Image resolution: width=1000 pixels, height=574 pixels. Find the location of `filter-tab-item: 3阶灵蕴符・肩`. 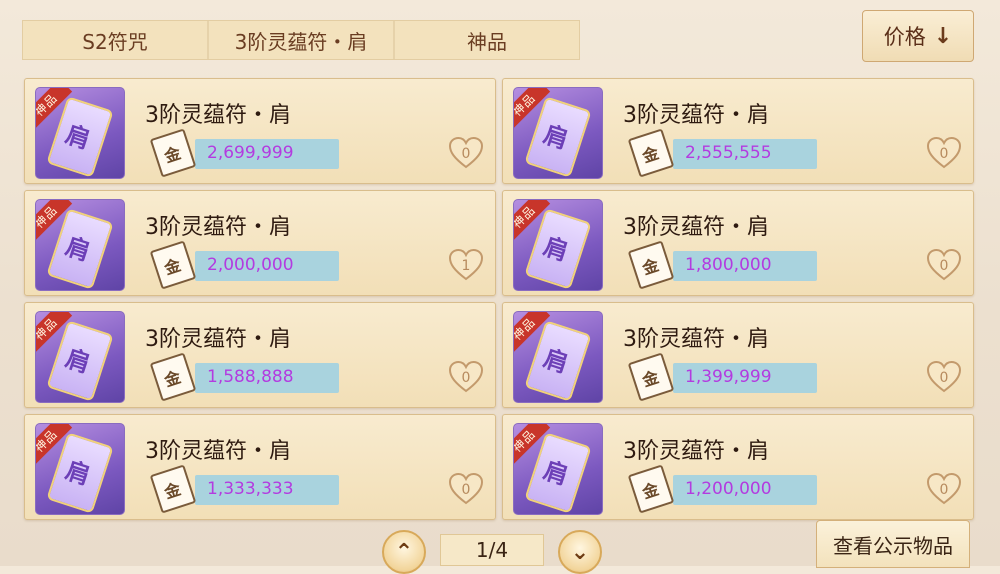

filter-tab-item: 3阶灵蕴符・肩 is located at coordinates (302, 40).